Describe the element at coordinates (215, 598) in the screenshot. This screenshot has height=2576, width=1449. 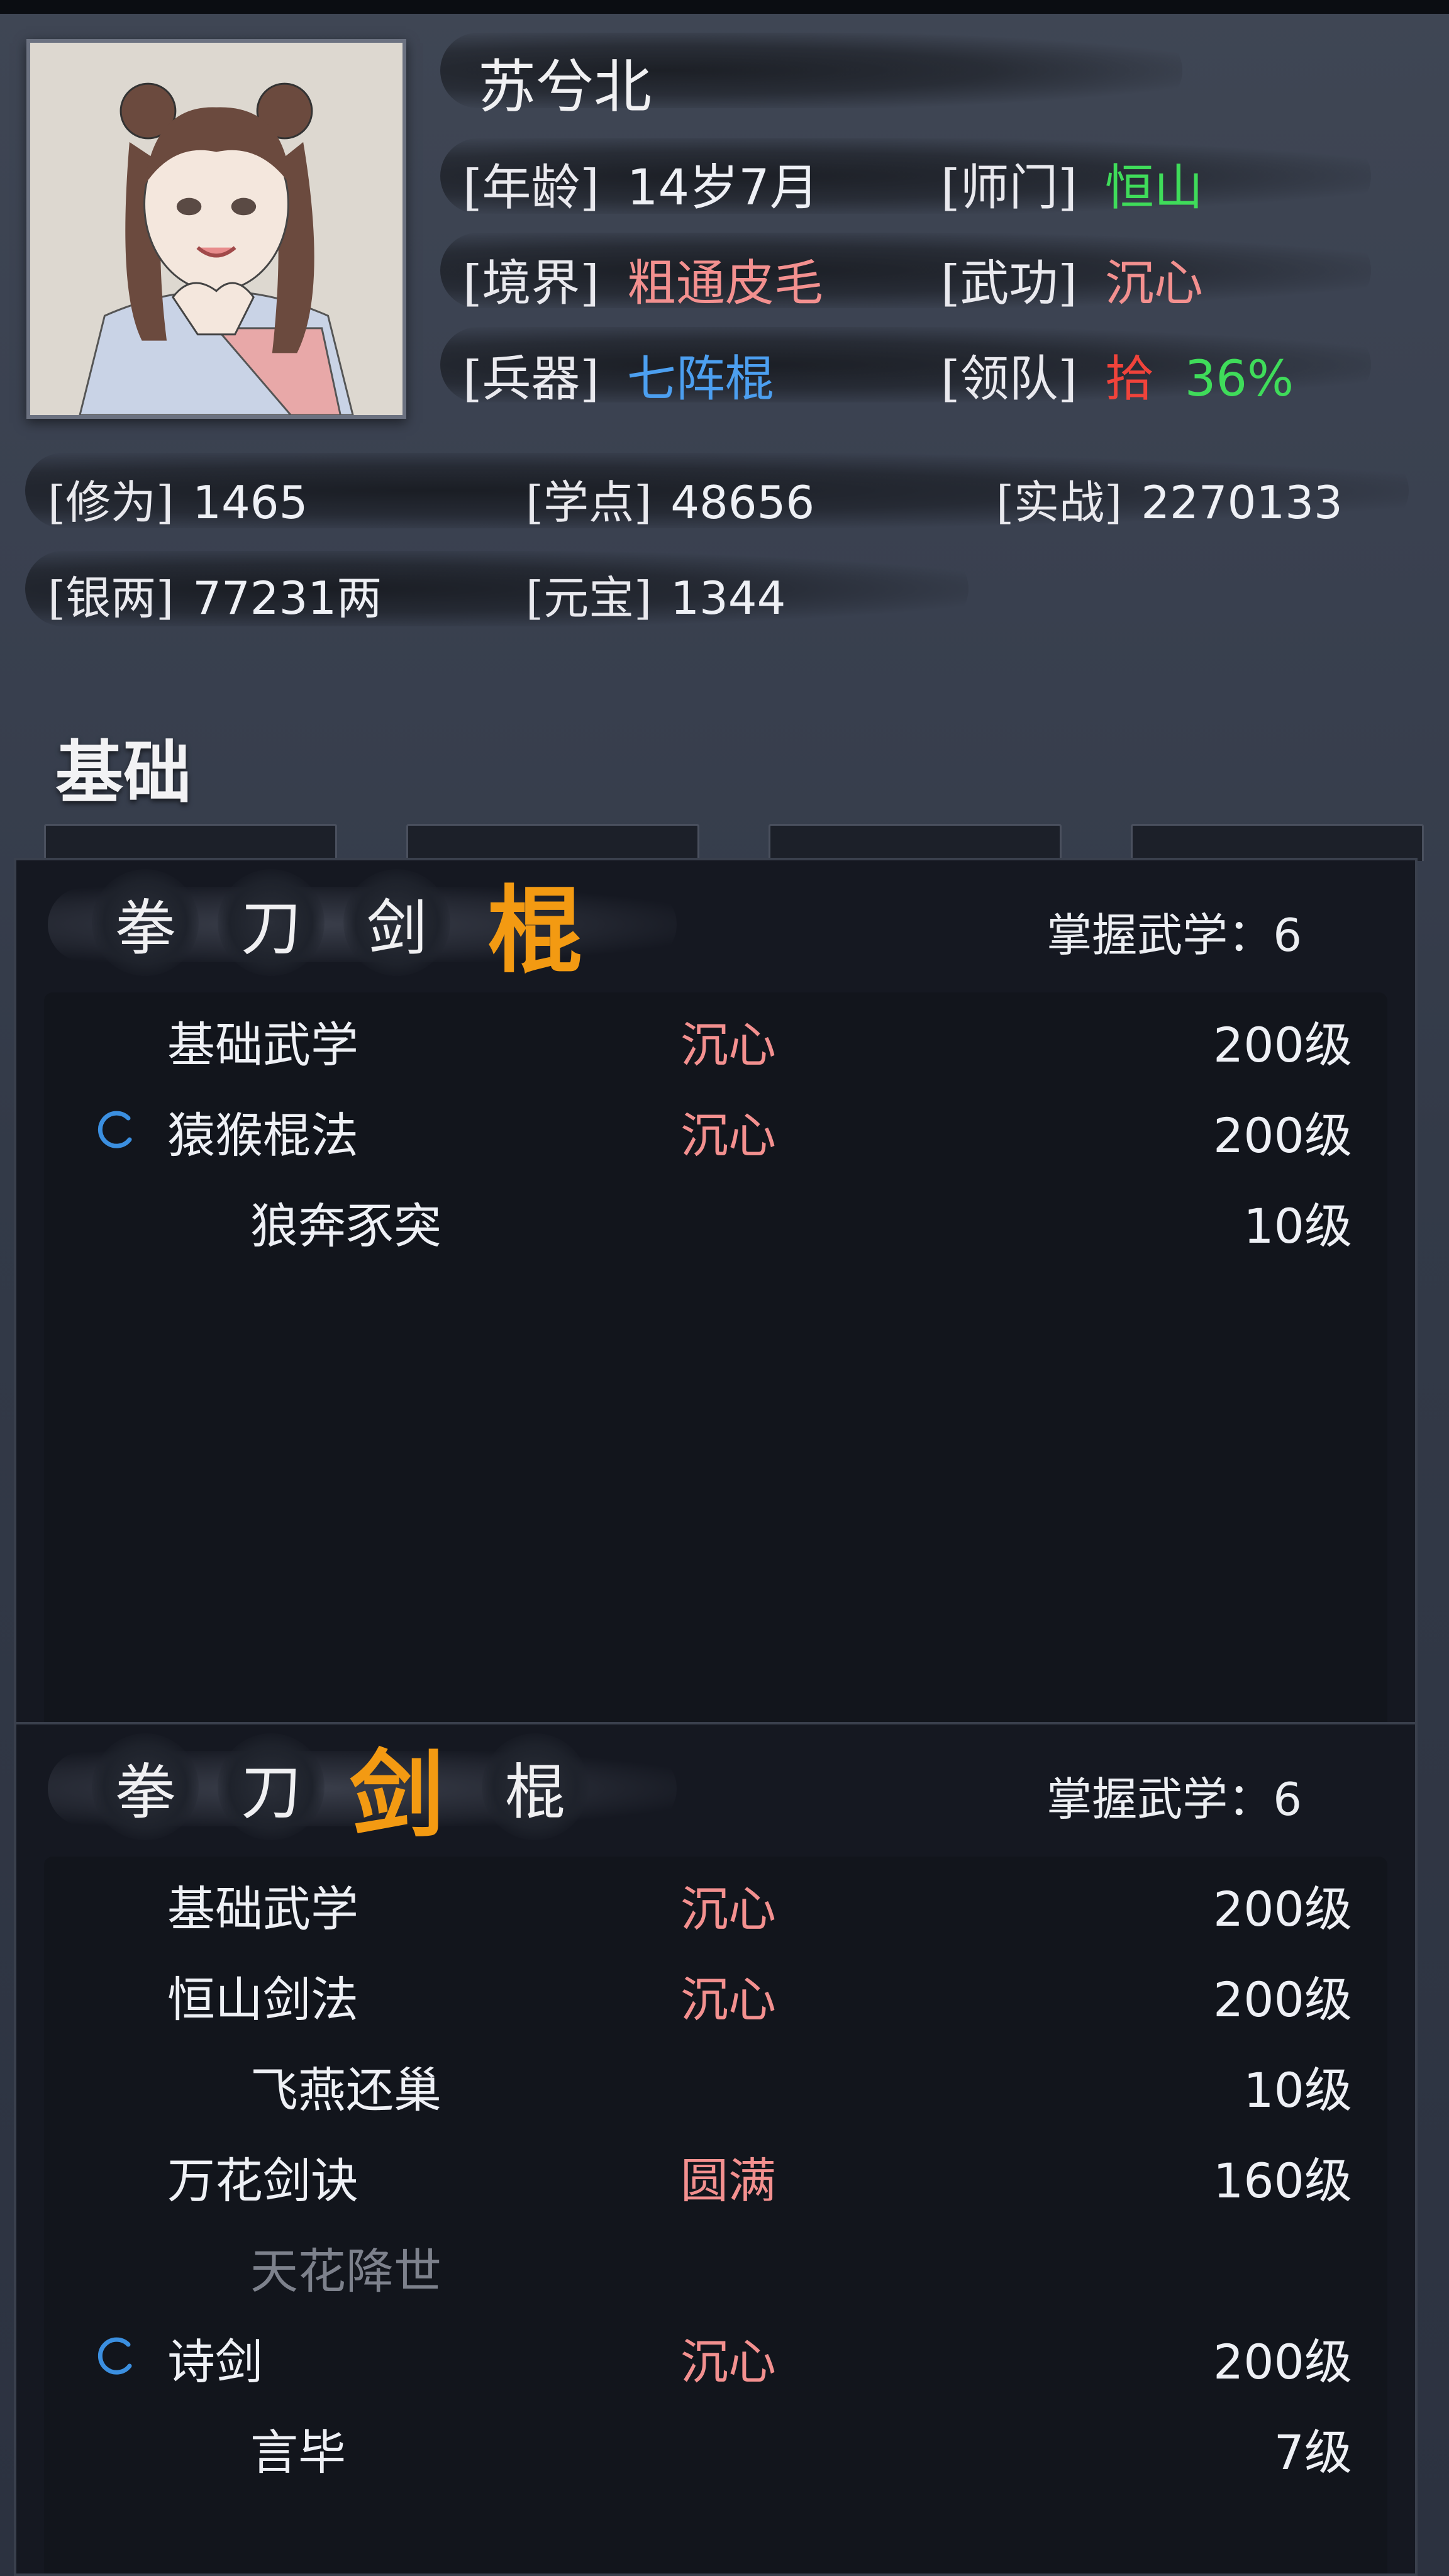
I see `stat-silver: [银两] 77231两` at that location.